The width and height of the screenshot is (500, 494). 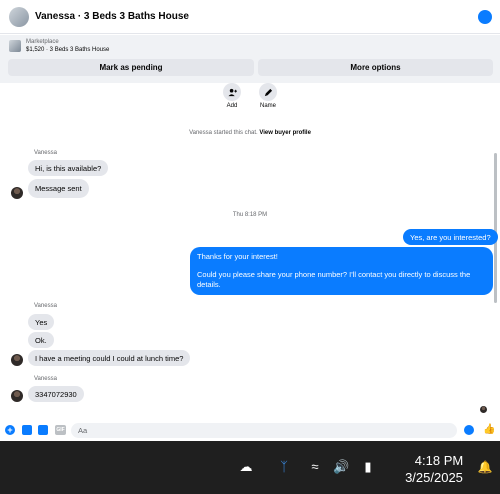 I want to click on seen-avatar, so click(x=483, y=409).